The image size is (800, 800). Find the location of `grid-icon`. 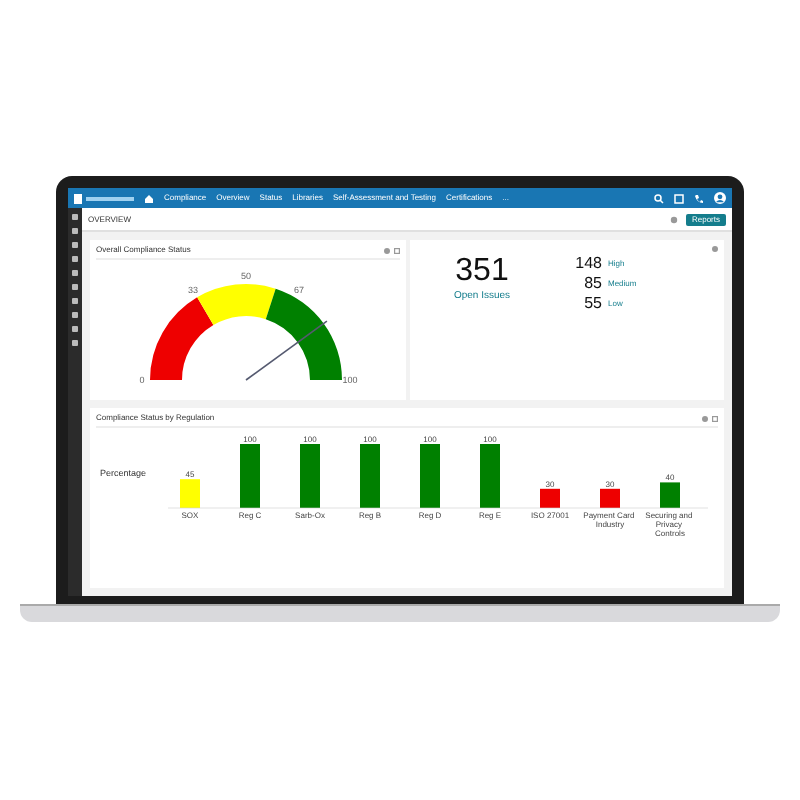

grid-icon is located at coordinates (679, 198).